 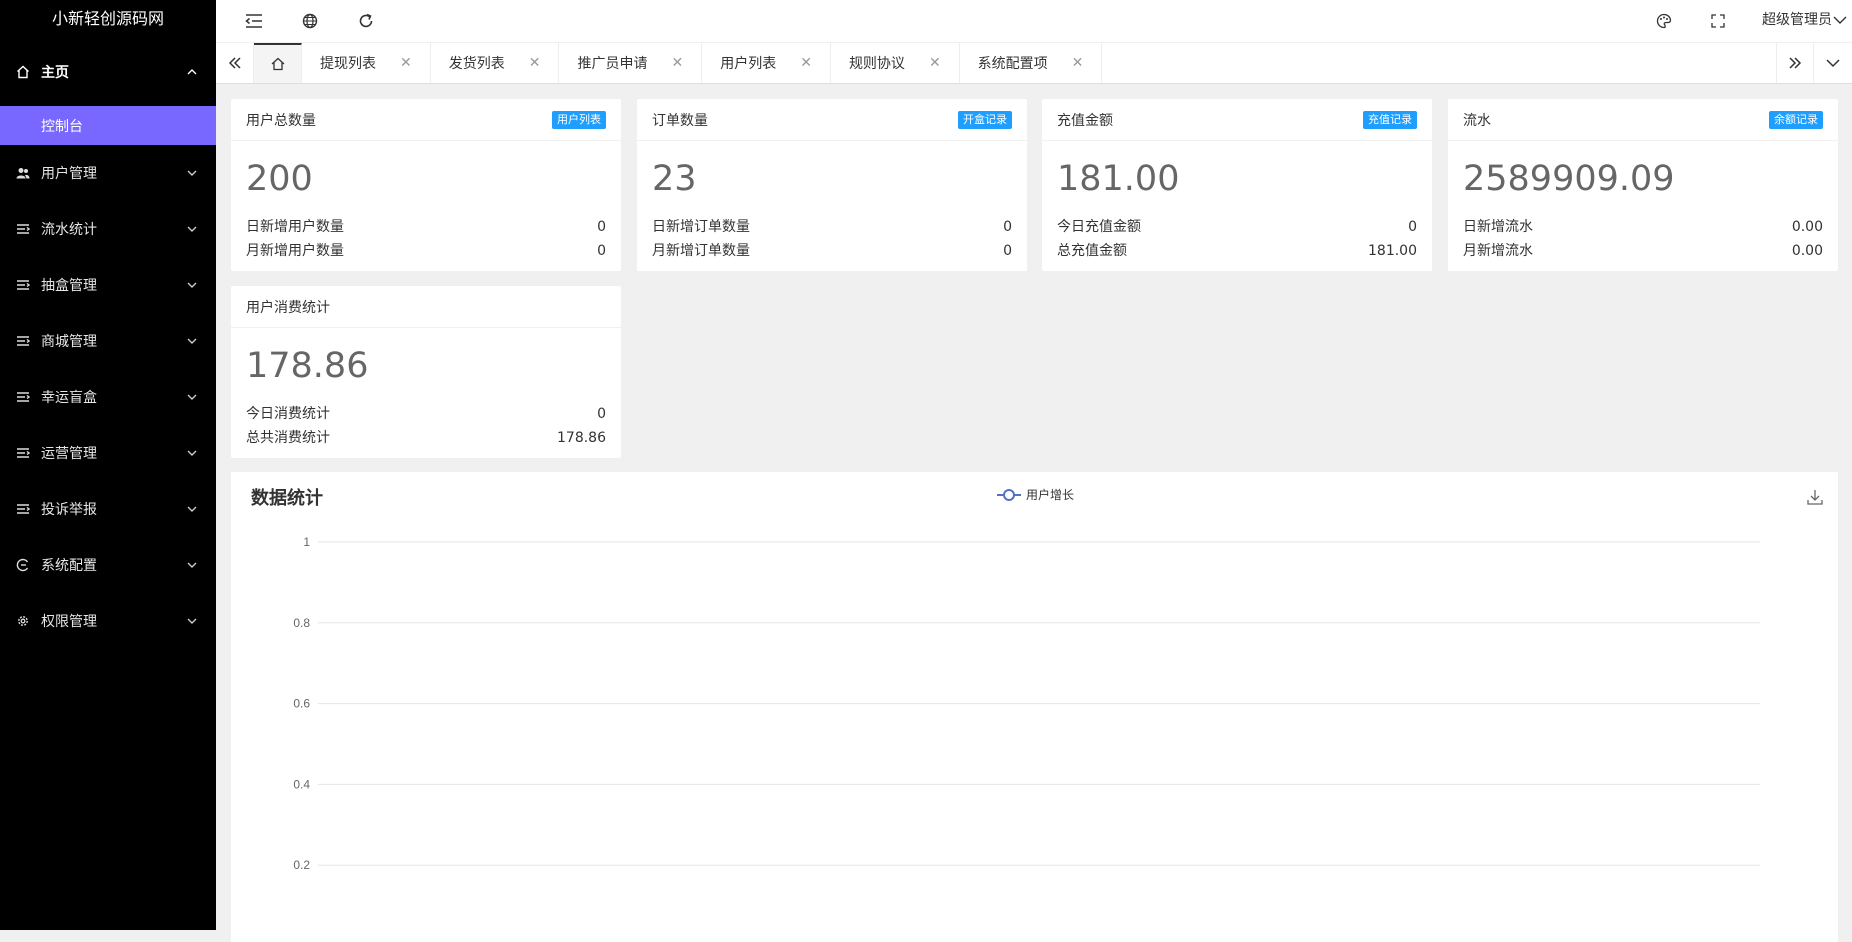 I want to click on sidebar-subitem-label: 控制台, so click(x=62, y=126).